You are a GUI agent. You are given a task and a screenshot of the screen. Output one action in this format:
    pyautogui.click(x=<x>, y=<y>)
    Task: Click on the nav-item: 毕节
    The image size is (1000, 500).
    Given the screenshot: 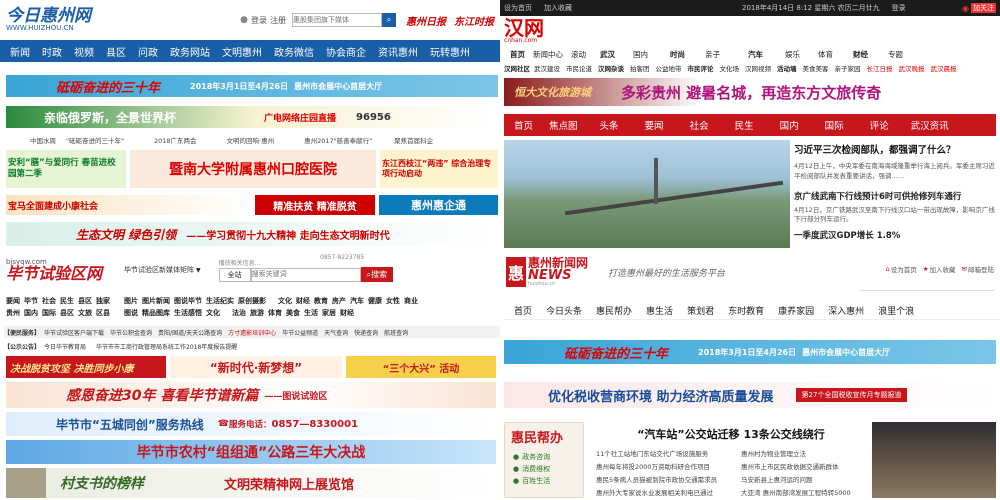 What is the action you would take?
    pyautogui.click(x=31, y=301)
    